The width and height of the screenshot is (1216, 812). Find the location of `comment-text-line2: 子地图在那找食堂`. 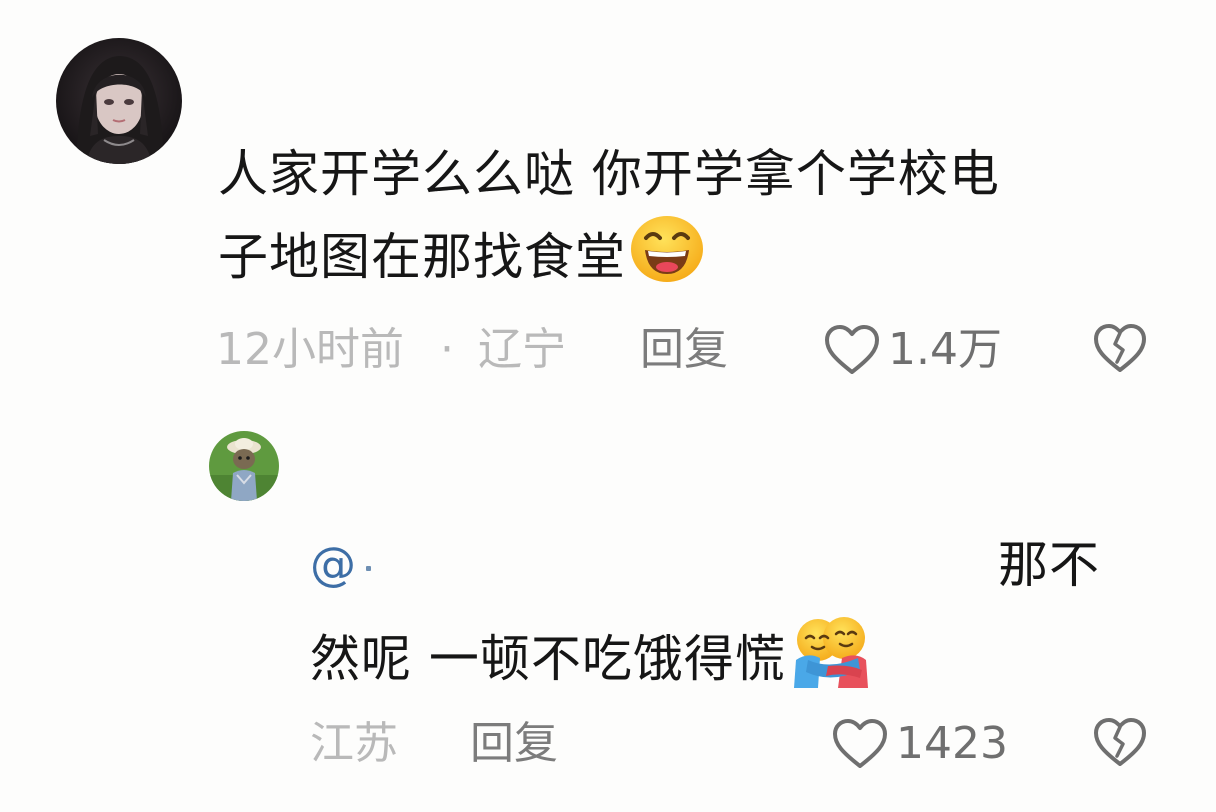

comment-text-line2: 子地图在那找食堂 is located at coordinates (422, 257).